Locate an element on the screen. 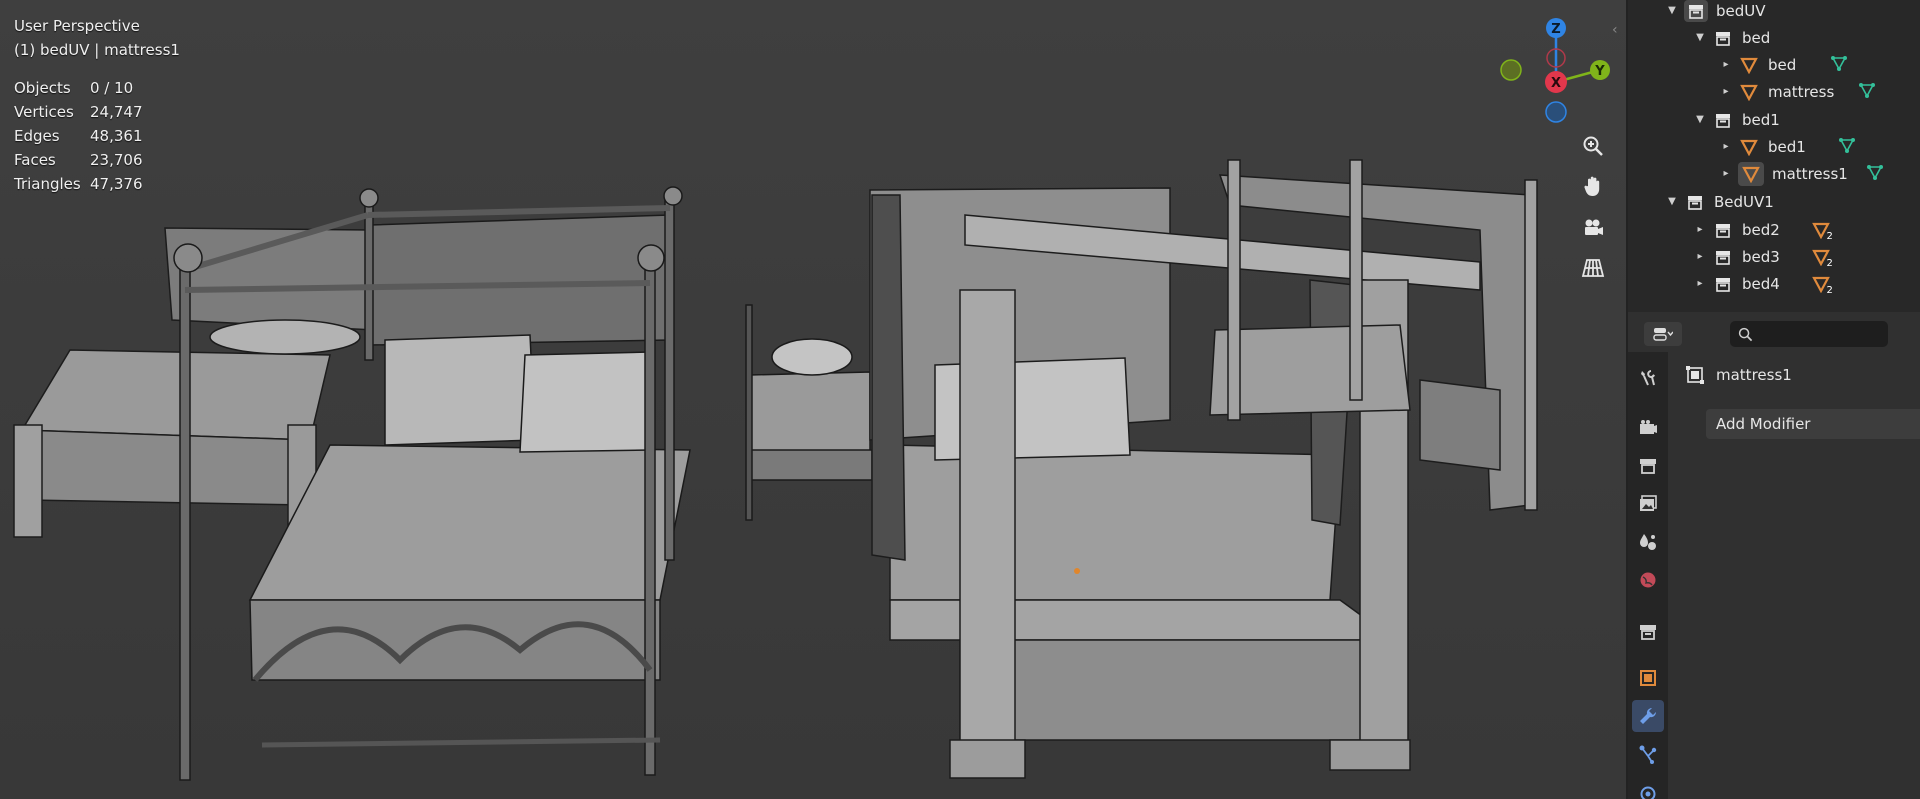  active-object-name: mattress1 is located at coordinates (1754, 375).